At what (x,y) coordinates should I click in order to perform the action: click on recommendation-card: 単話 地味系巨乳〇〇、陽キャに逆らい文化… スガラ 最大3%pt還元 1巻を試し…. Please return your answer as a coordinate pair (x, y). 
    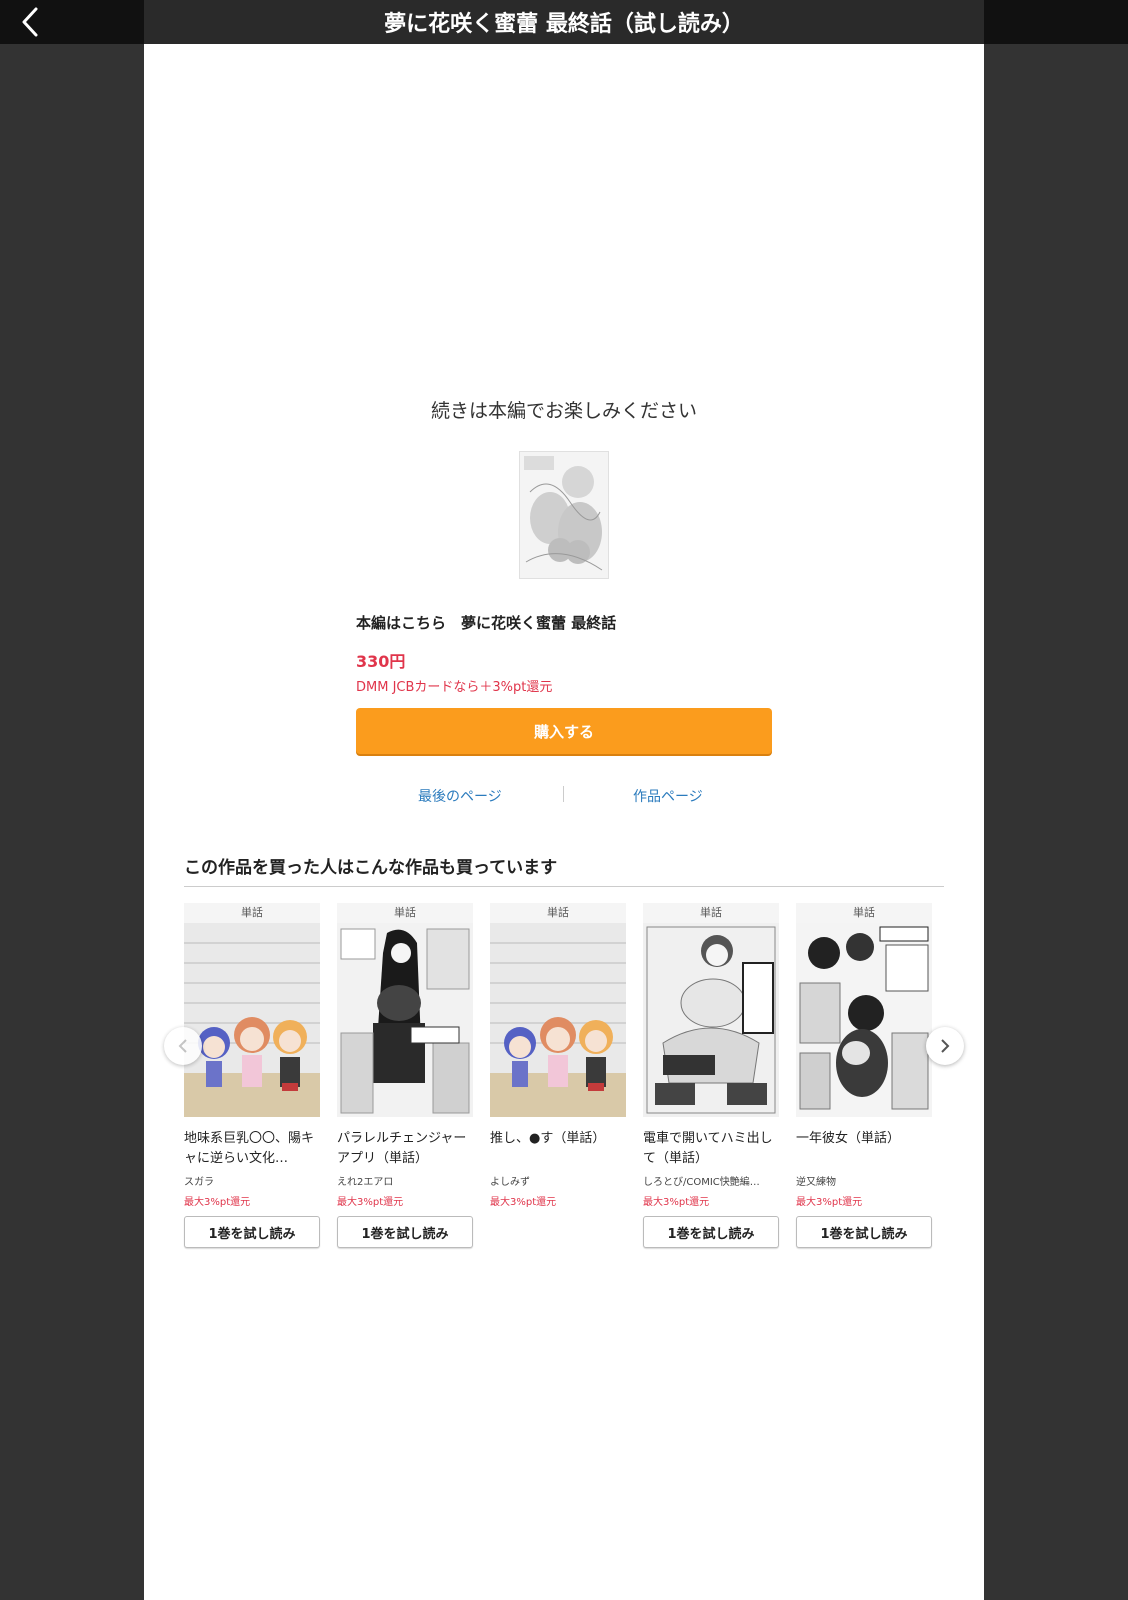
    Looking at the image, I should click on (252, 1075).